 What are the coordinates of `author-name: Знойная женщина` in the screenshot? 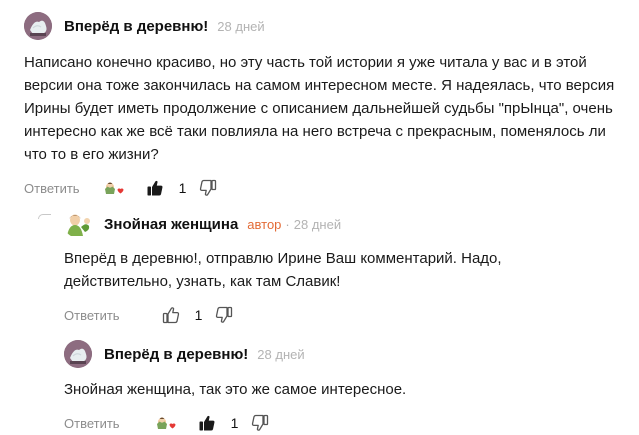 It's located at (171, 224).